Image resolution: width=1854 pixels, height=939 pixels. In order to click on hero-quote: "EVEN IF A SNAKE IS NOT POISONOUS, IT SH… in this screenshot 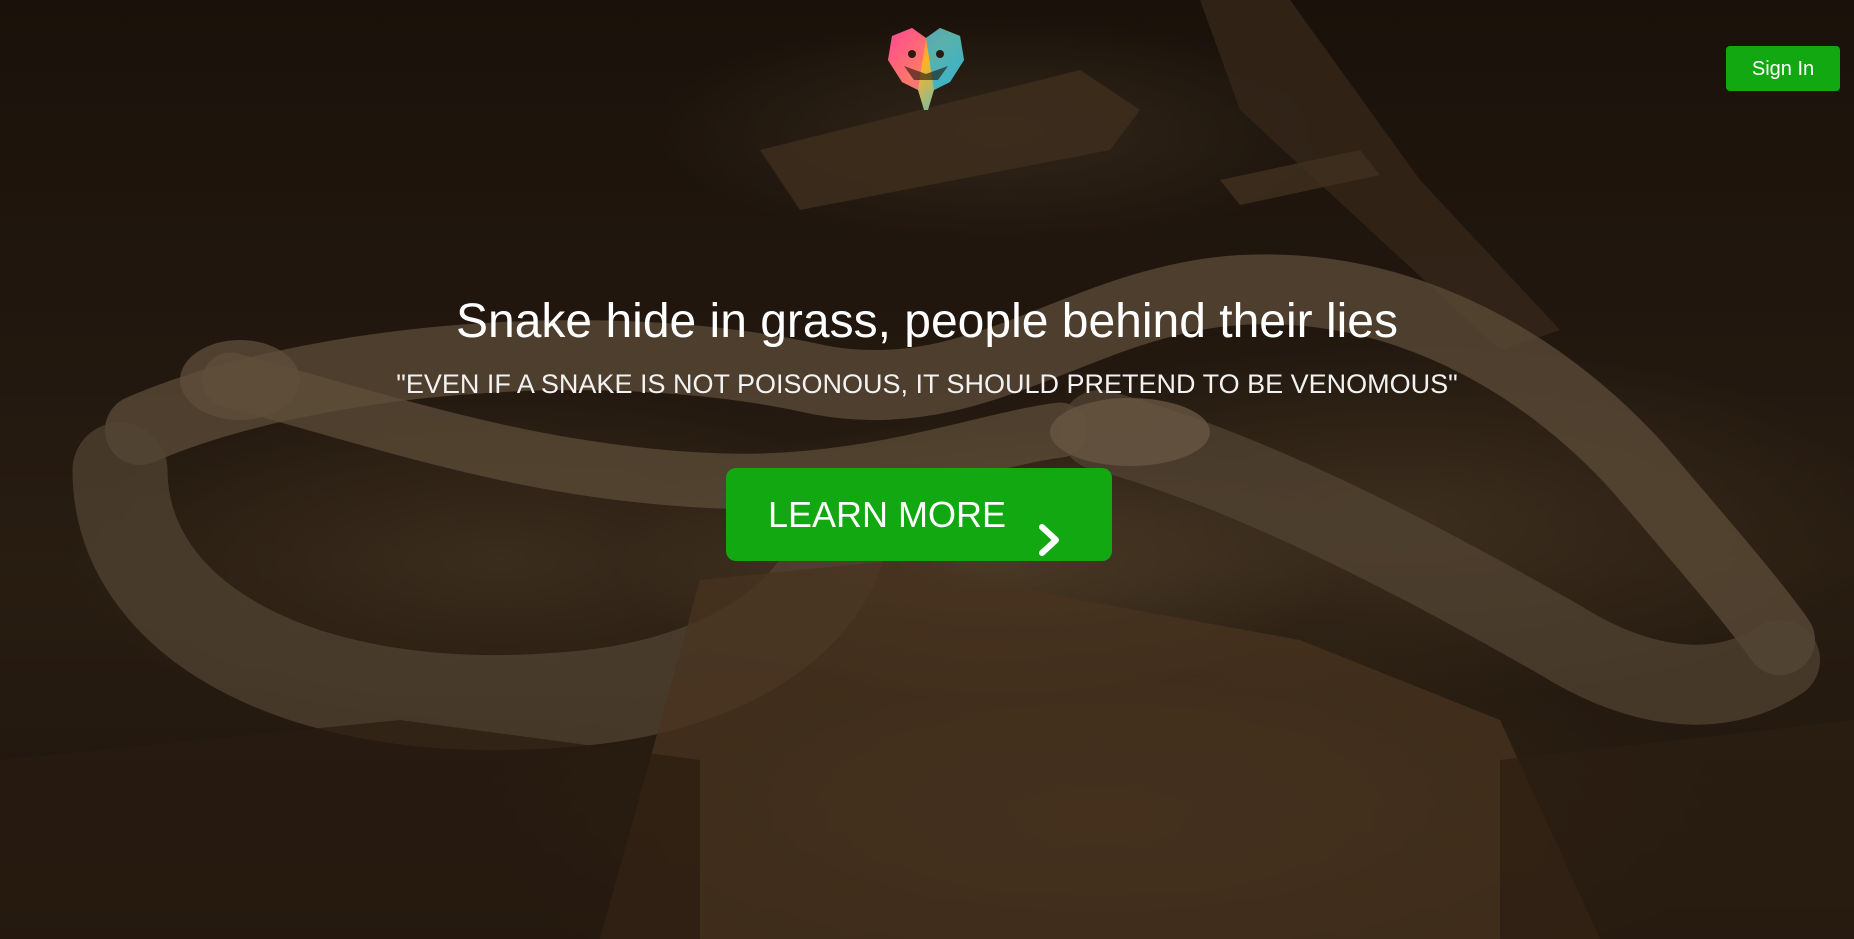, I will do `click(927, 384)`.